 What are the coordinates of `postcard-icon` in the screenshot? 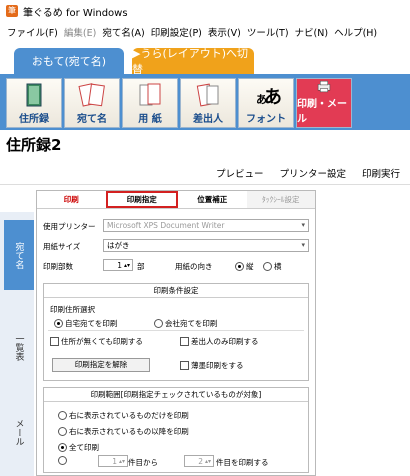 It's located at (91, 95).